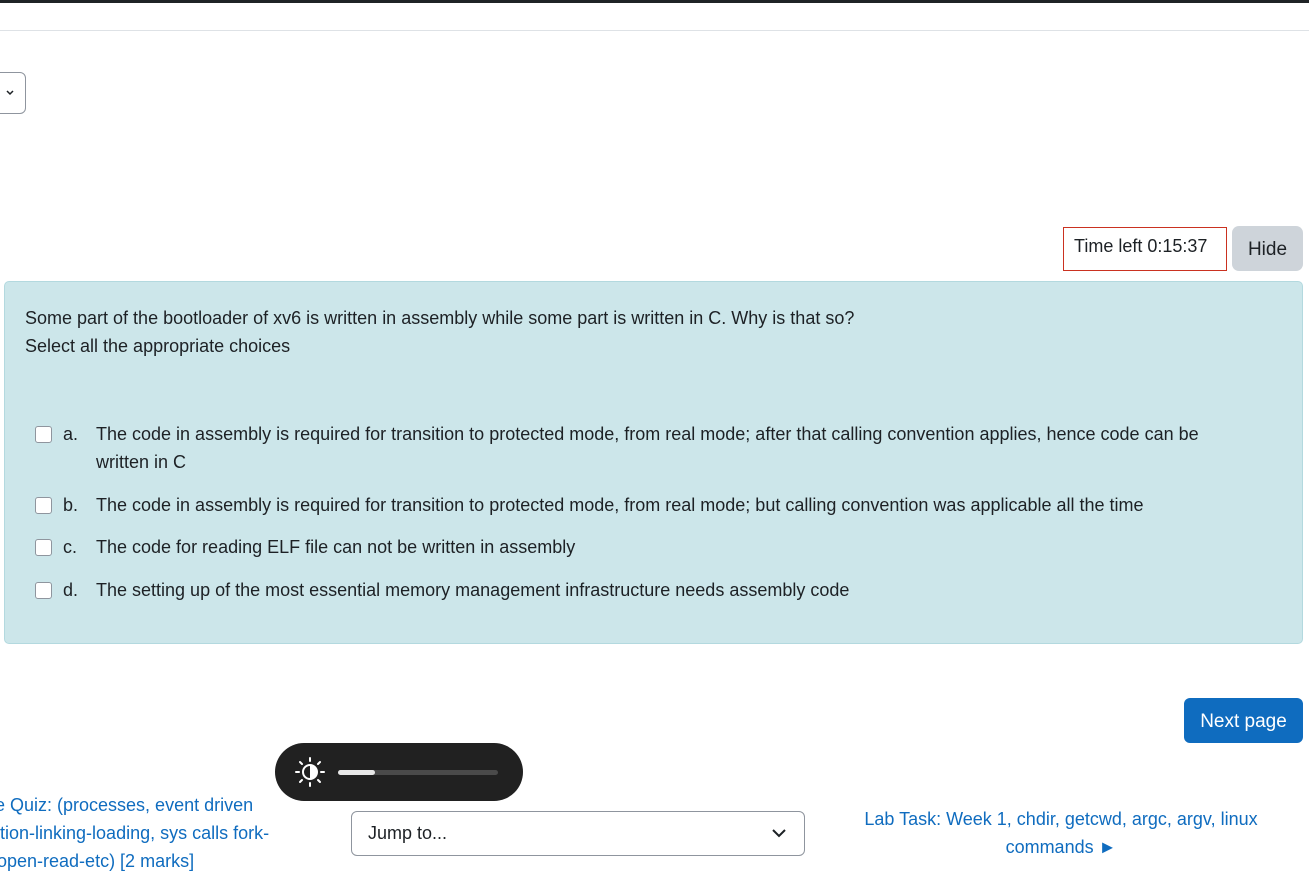 This screenshot has height=875, width=1309. What do you see at coordinates (70, 547) in the screenshot?
I see `option-letter: c.` at bounding box center [70, 547].